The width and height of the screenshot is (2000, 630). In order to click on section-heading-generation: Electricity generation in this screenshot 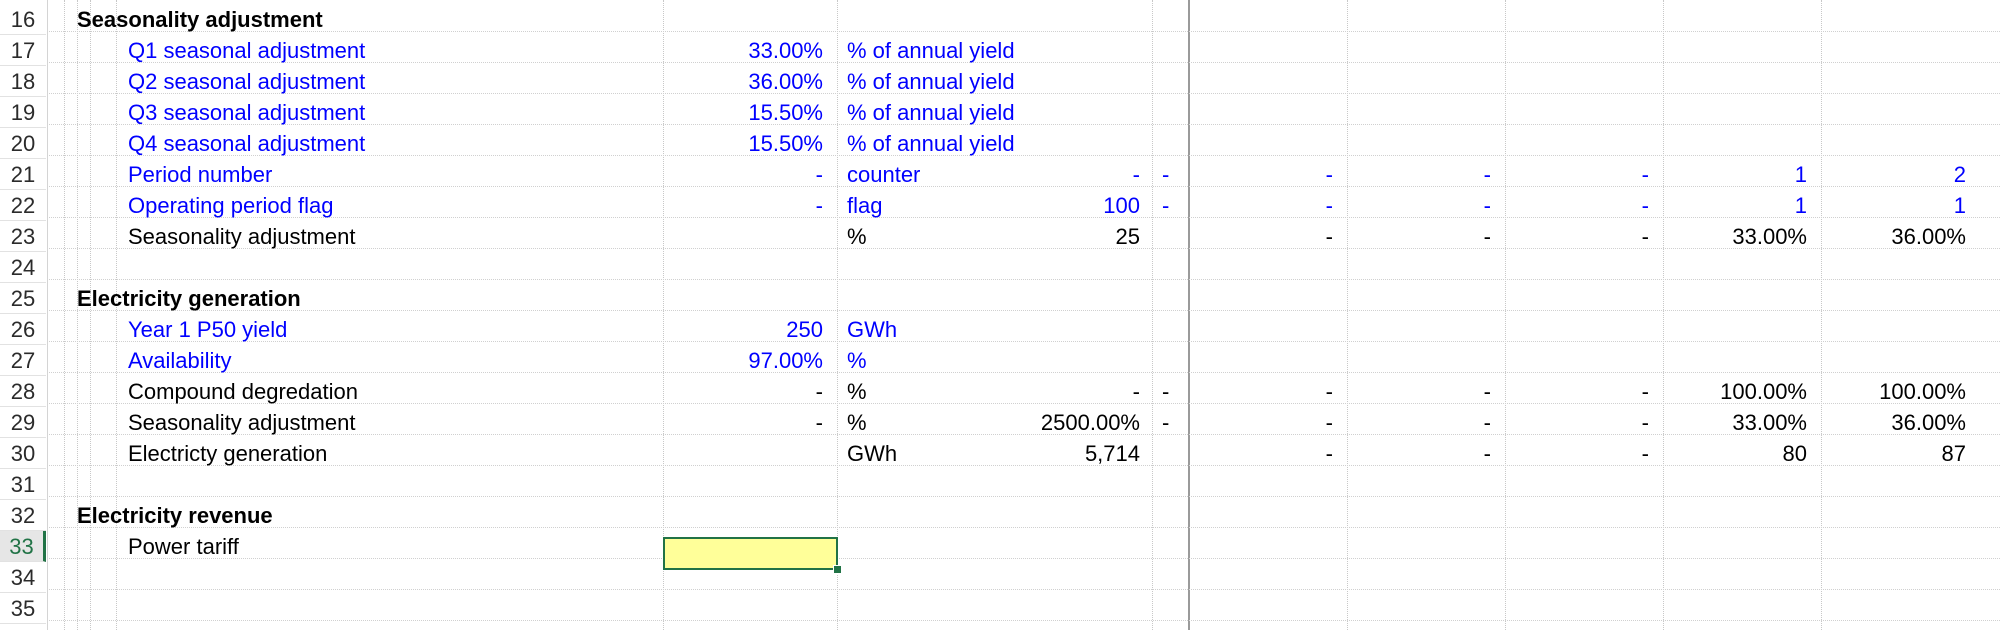, I will do `click(287, 298)`.